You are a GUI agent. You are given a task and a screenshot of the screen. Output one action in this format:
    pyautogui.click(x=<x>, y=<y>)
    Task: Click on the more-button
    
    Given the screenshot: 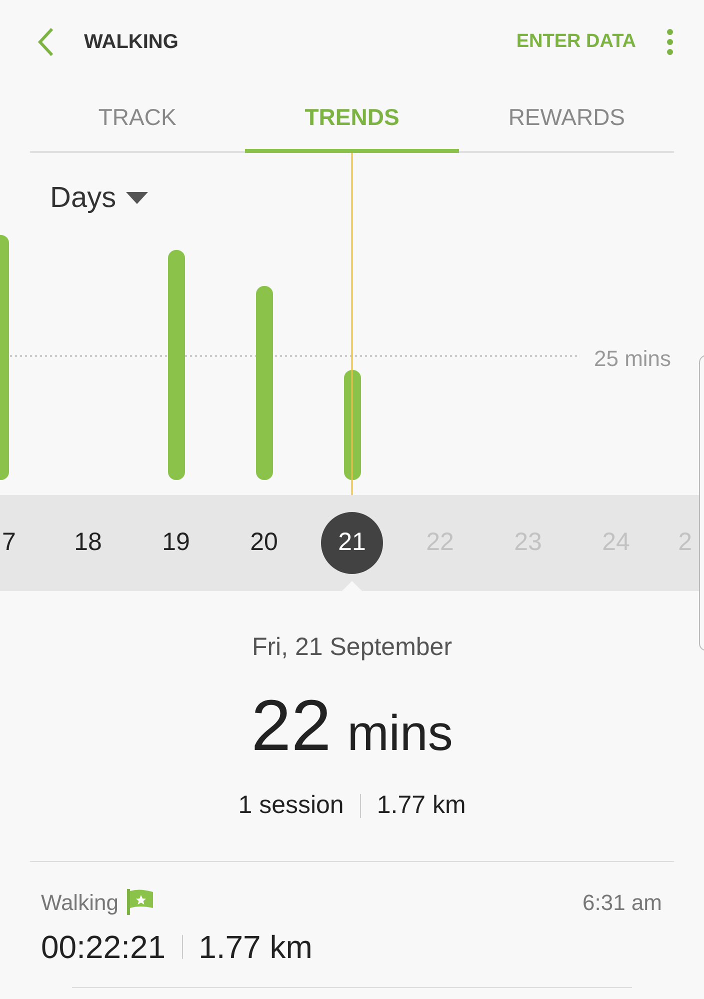 What is the action you would take?
    pyautogui.click(x=670, y=42)
    